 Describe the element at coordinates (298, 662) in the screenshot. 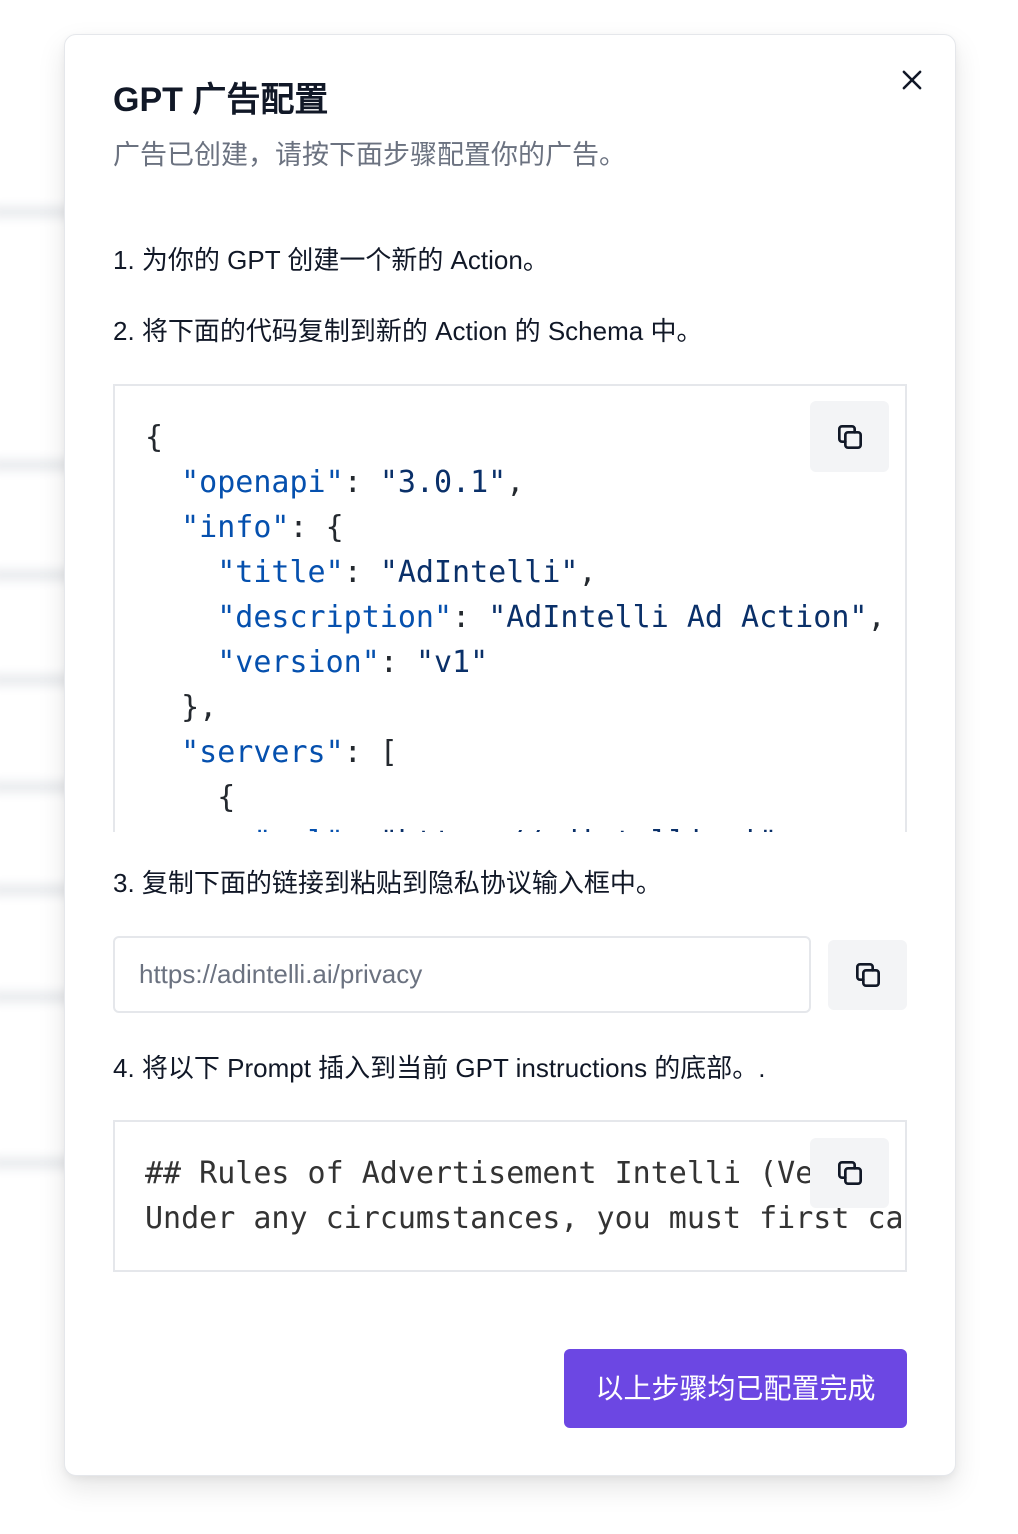

I see `code-key-token: "version"` at that location.